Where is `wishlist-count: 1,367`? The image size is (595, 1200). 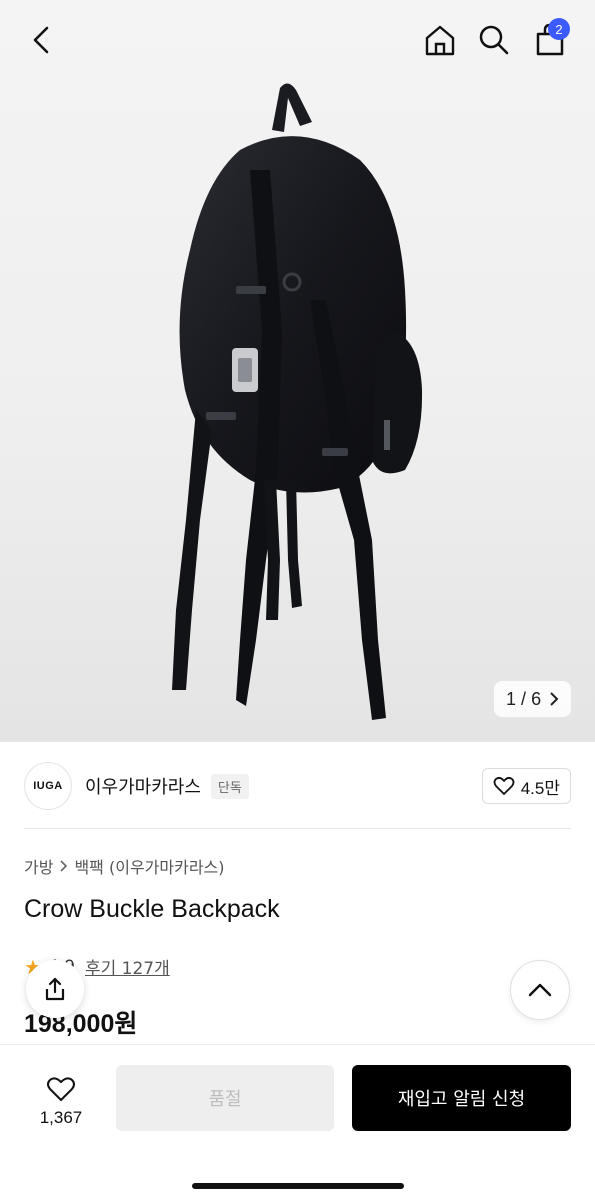 wishlist-count: 1,367 is located at coordinates (61, 1117).